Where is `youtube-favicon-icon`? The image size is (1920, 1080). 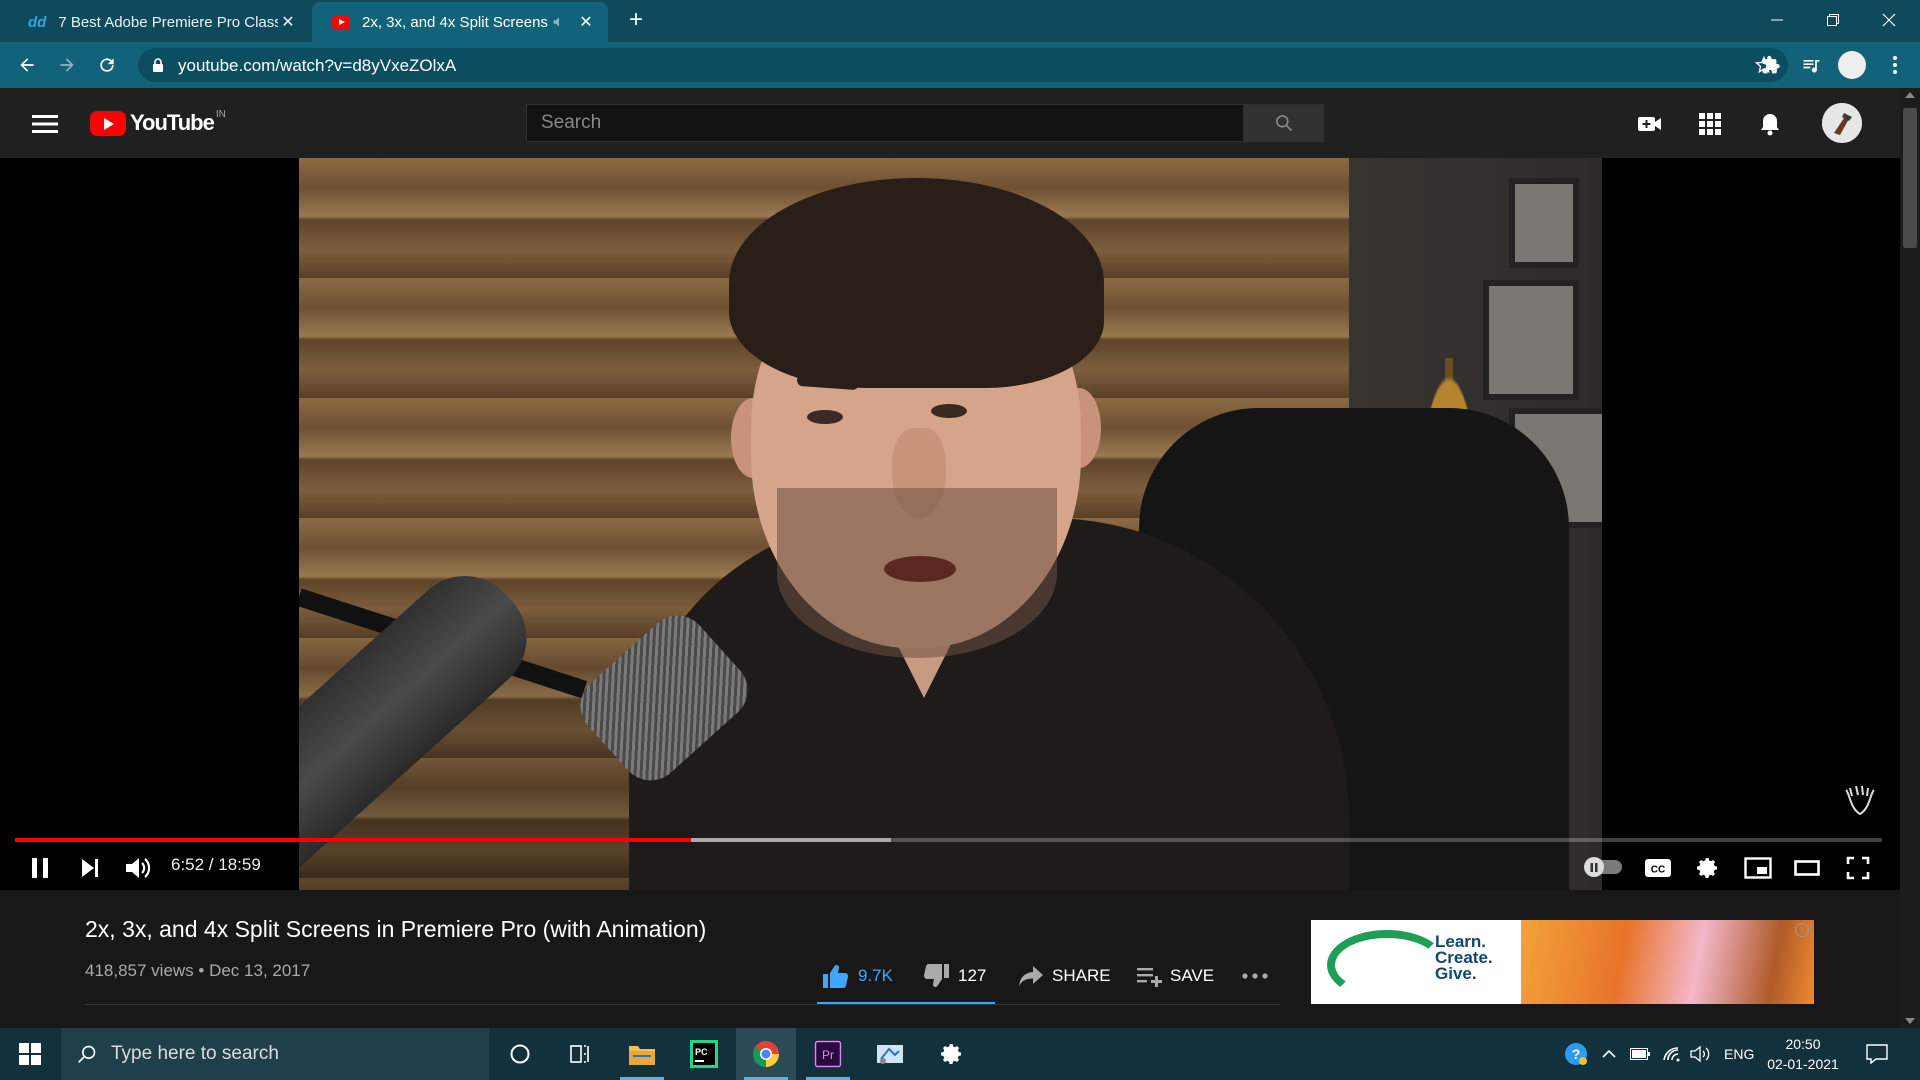 youtube-favicon-icon is located at coordinates (341, 22).